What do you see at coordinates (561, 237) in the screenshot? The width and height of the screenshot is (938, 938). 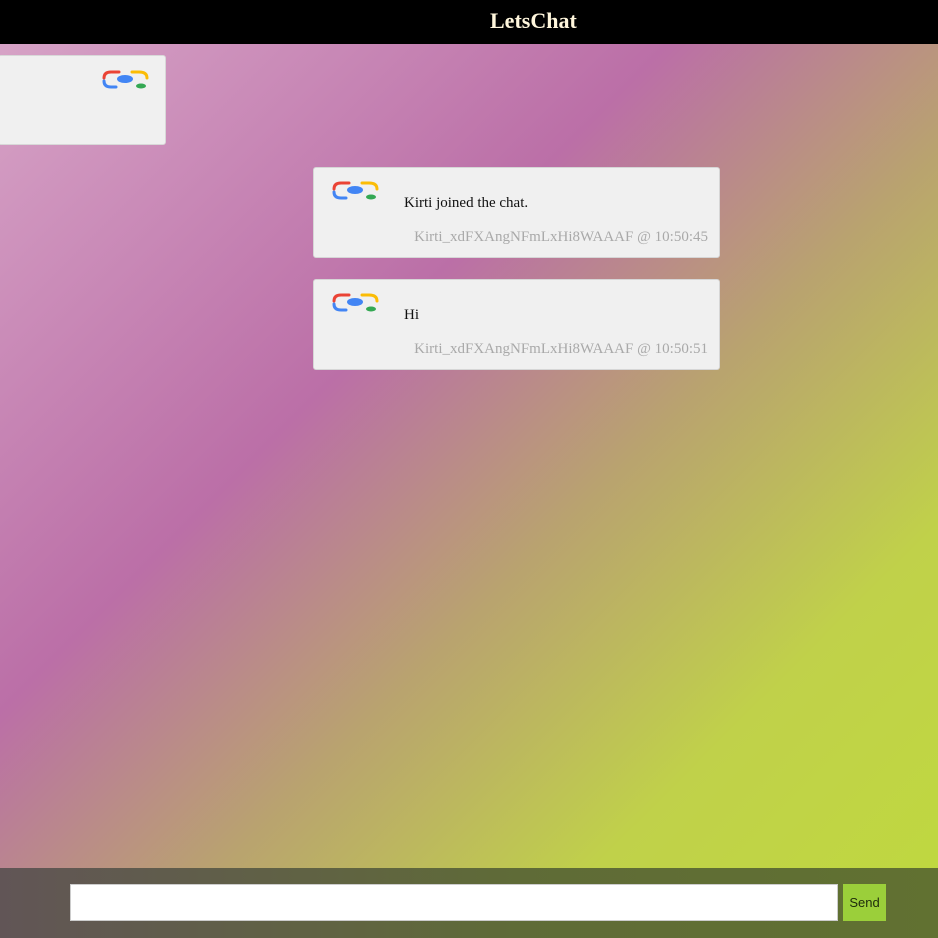 I see `message-meta: Kirti_xdFXAngNFmLxHi8WAAAF @ 10:50:45` at bounding box center [561, 237].